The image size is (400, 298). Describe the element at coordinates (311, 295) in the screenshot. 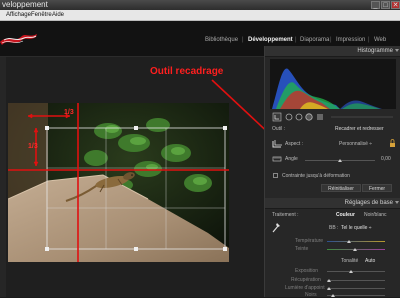

I see `blacks-label: Noirs` at that location.